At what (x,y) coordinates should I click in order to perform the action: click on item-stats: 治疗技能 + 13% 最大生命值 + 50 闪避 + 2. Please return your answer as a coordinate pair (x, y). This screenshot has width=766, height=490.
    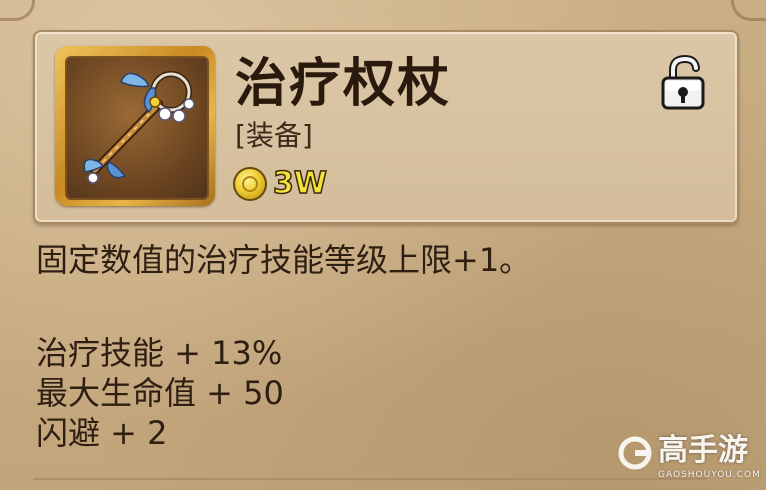
    Looking at the image, I should click on (160, 393).